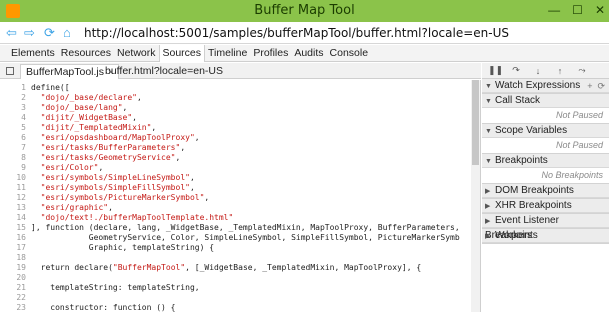 The width and height of the screenshot is (609, 312). I want to click on debugger-section: ▶Event Listener Breakpoints, so click(545, 227).